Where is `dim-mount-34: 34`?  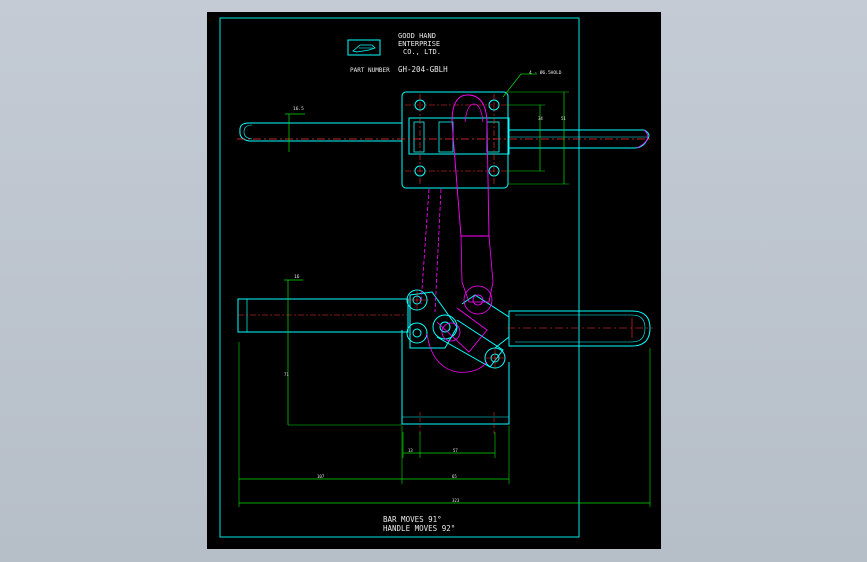
dim-mount-34: 34 is located at coordinates (540, 118).